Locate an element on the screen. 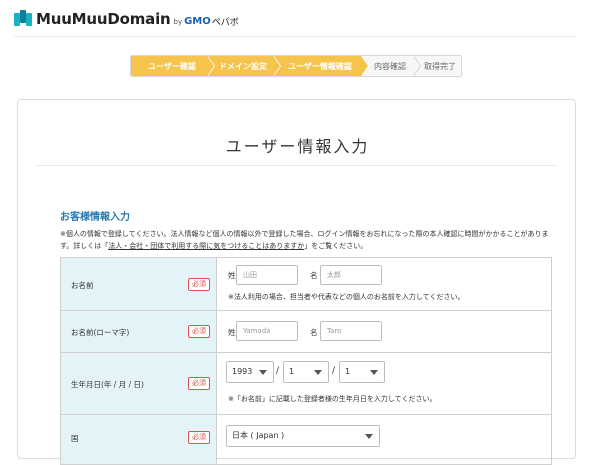 This screenshot has height=465, width=589. last-name-roman-label: 姓 is located at coordinates (232, 332).